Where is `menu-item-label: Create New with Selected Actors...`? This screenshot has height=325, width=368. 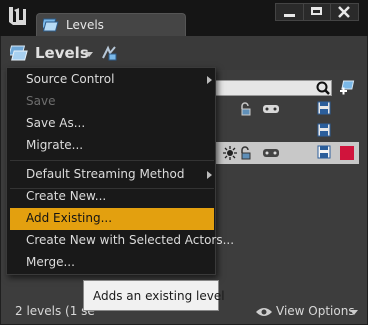
menu-item-label: Create New with Selected Actors... is located at coordinates (130, 240).